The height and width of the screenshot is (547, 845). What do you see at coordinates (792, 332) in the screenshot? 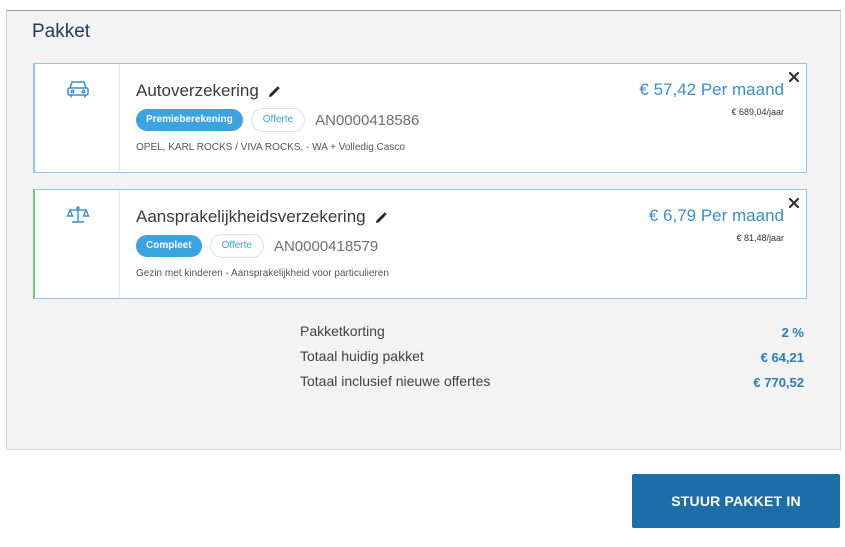
I see `totals-value: 2 %` at bounding box center [792, 332].